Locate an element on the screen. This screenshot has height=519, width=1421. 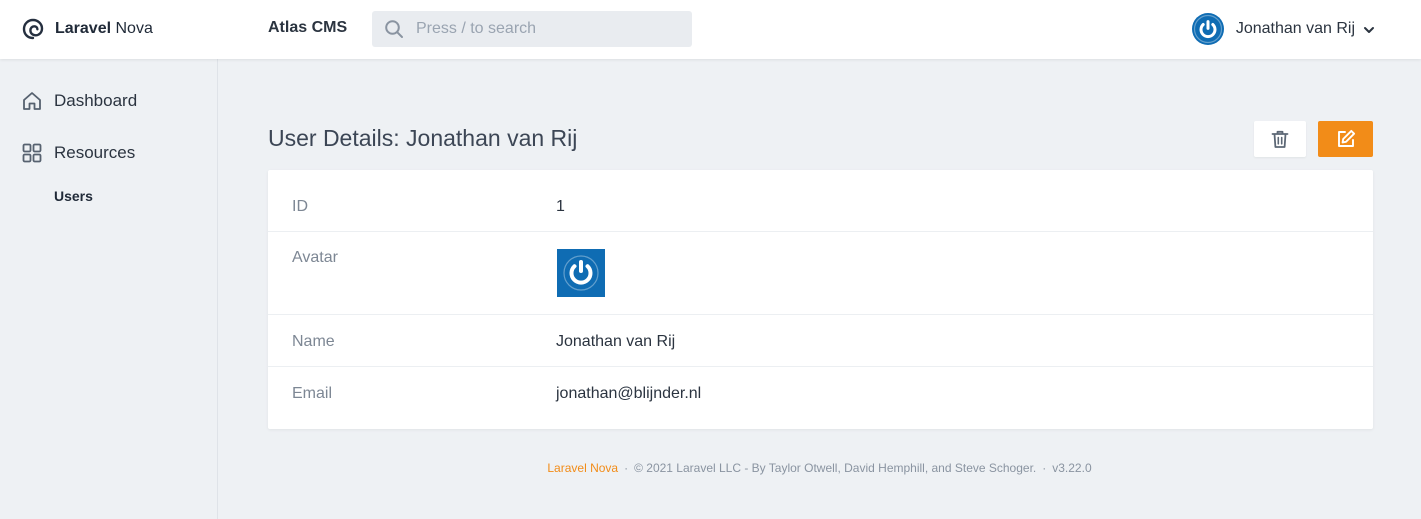
laravel-nova-logo-icon is located at coordinates (33, 29).